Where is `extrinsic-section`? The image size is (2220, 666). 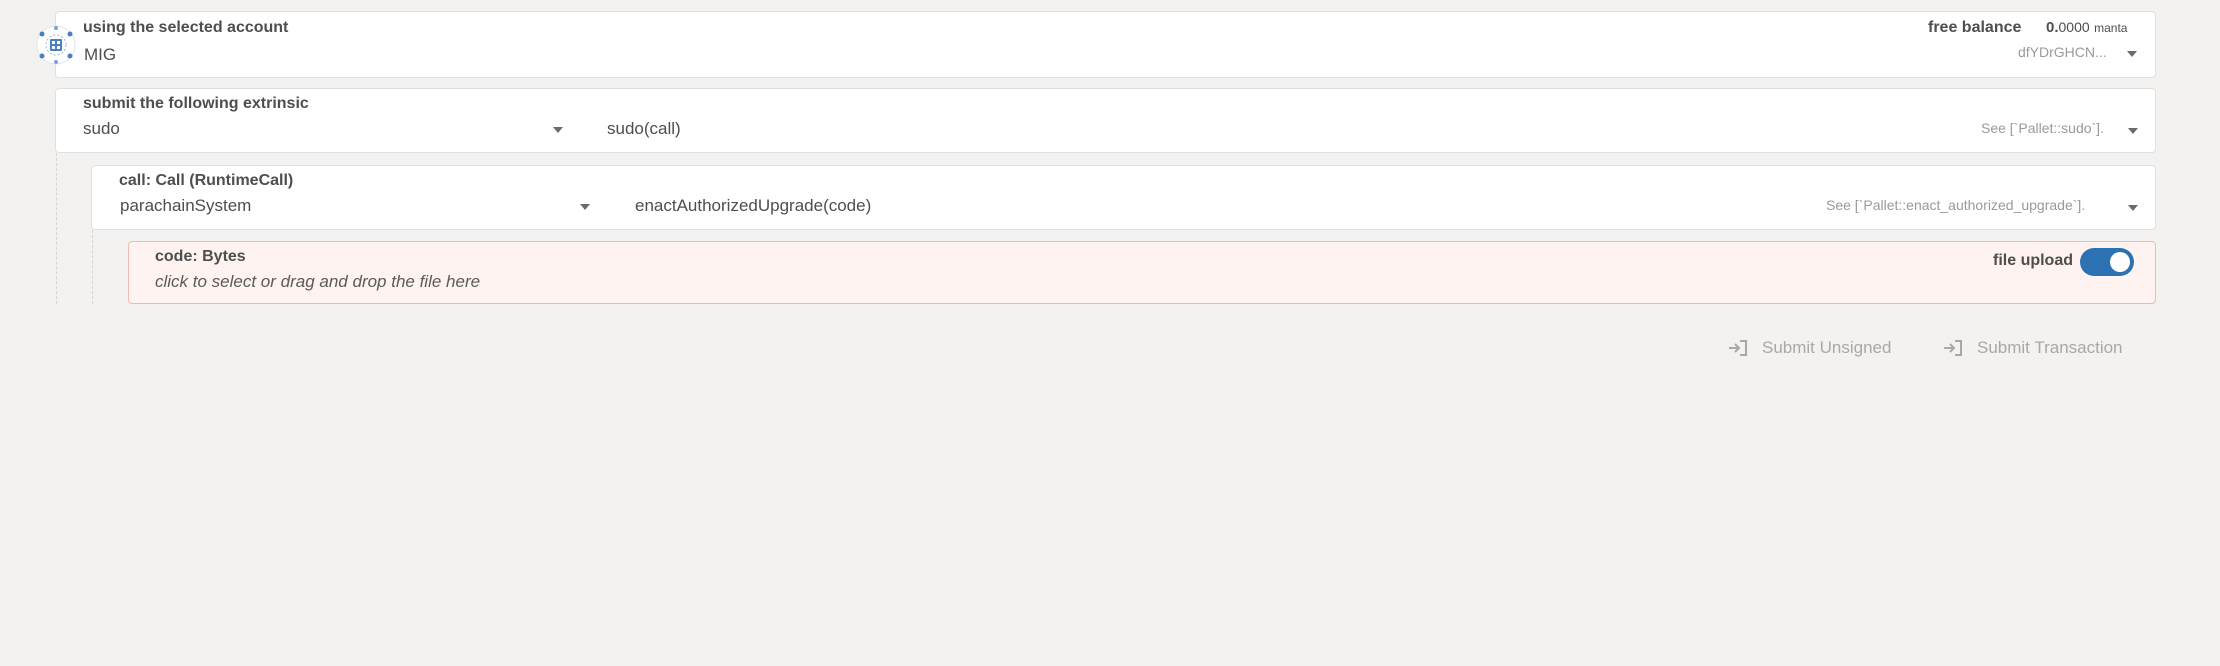 extrinsic-section is located at coordinates (1105, 120).